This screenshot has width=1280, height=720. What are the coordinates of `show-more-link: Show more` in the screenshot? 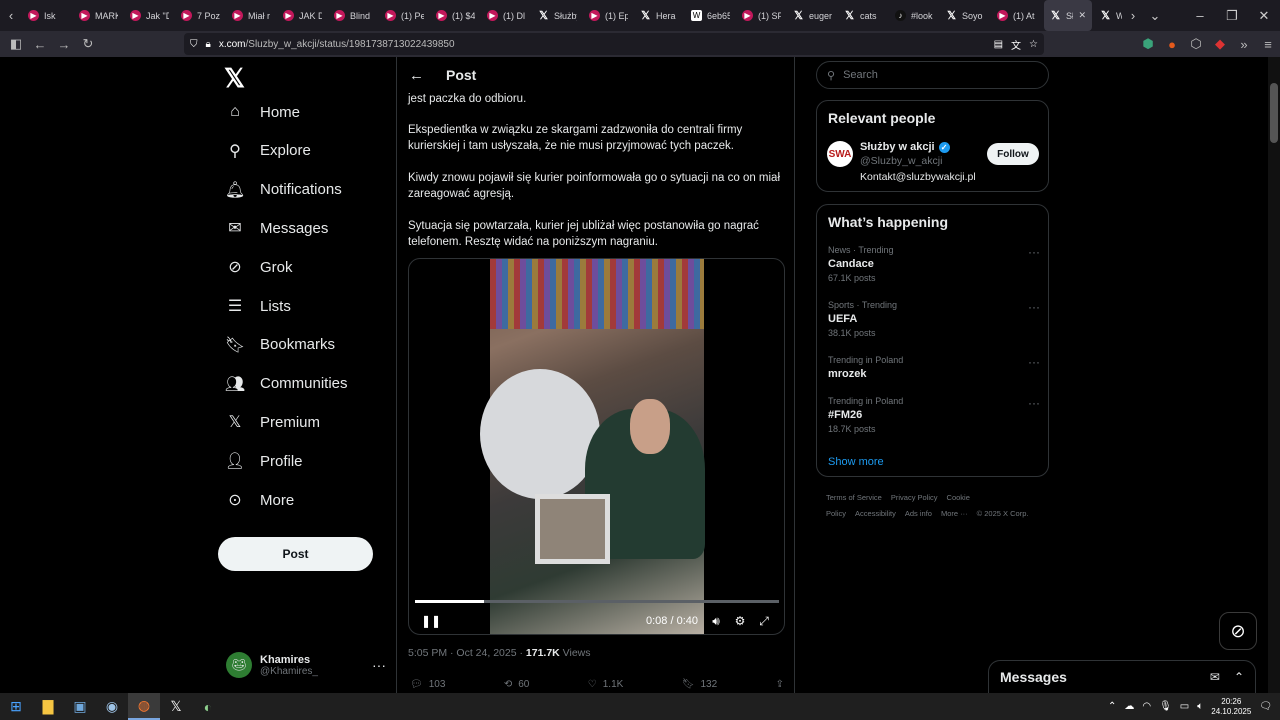 It's located at (856, 462).